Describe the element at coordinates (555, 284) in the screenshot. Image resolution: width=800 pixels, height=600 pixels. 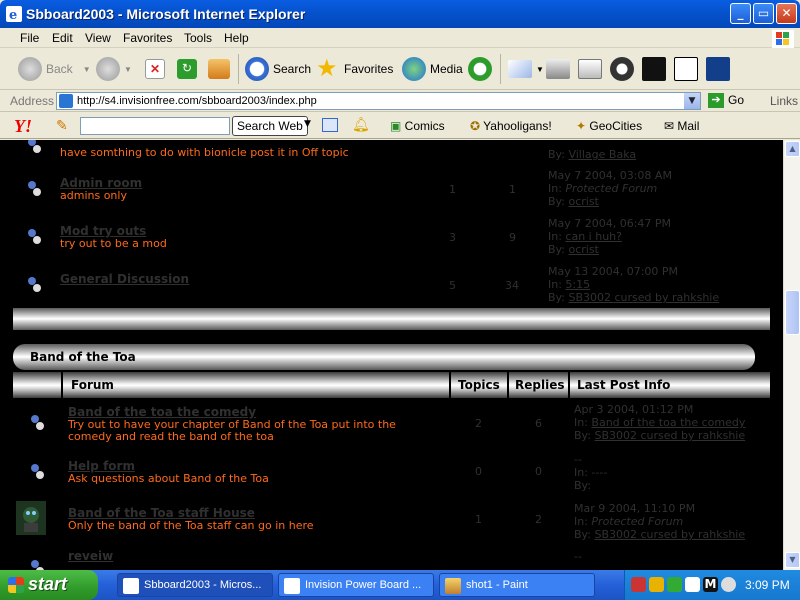
I see `in-label: In:` at that location.